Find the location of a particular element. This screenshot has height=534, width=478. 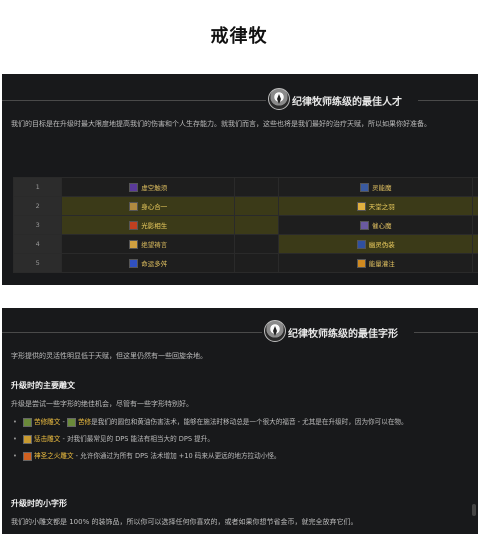

talent-row: 1 虚空触须 灵能魔 is located at coordinates (245, 187).